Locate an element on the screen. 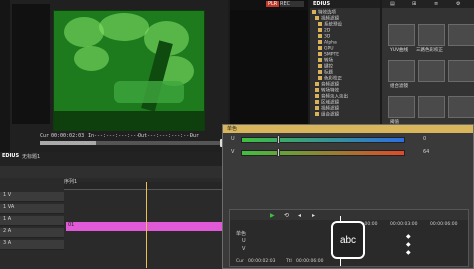 This screenshot has height=269, width=474. video-preview is located at coordinates (129, 70).